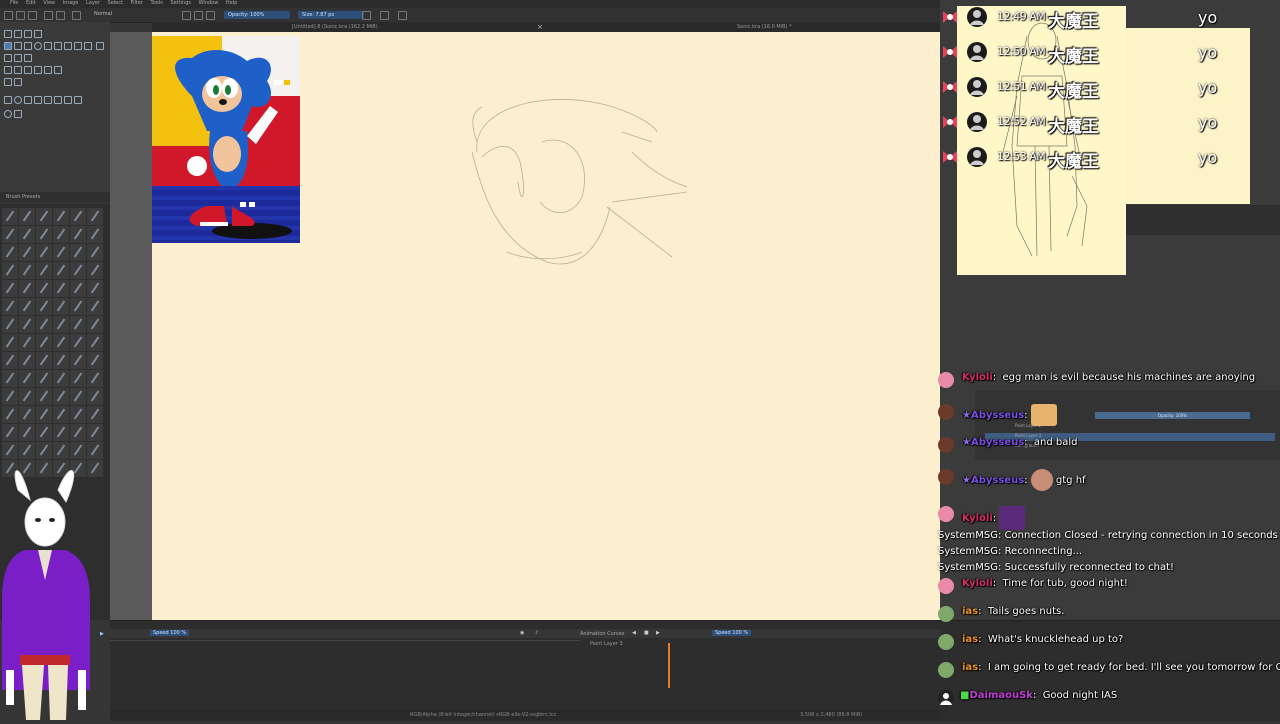 The height and width of the screenshot is (724, 1280). I want to click on wrap-around-icon, so click(402, 15).